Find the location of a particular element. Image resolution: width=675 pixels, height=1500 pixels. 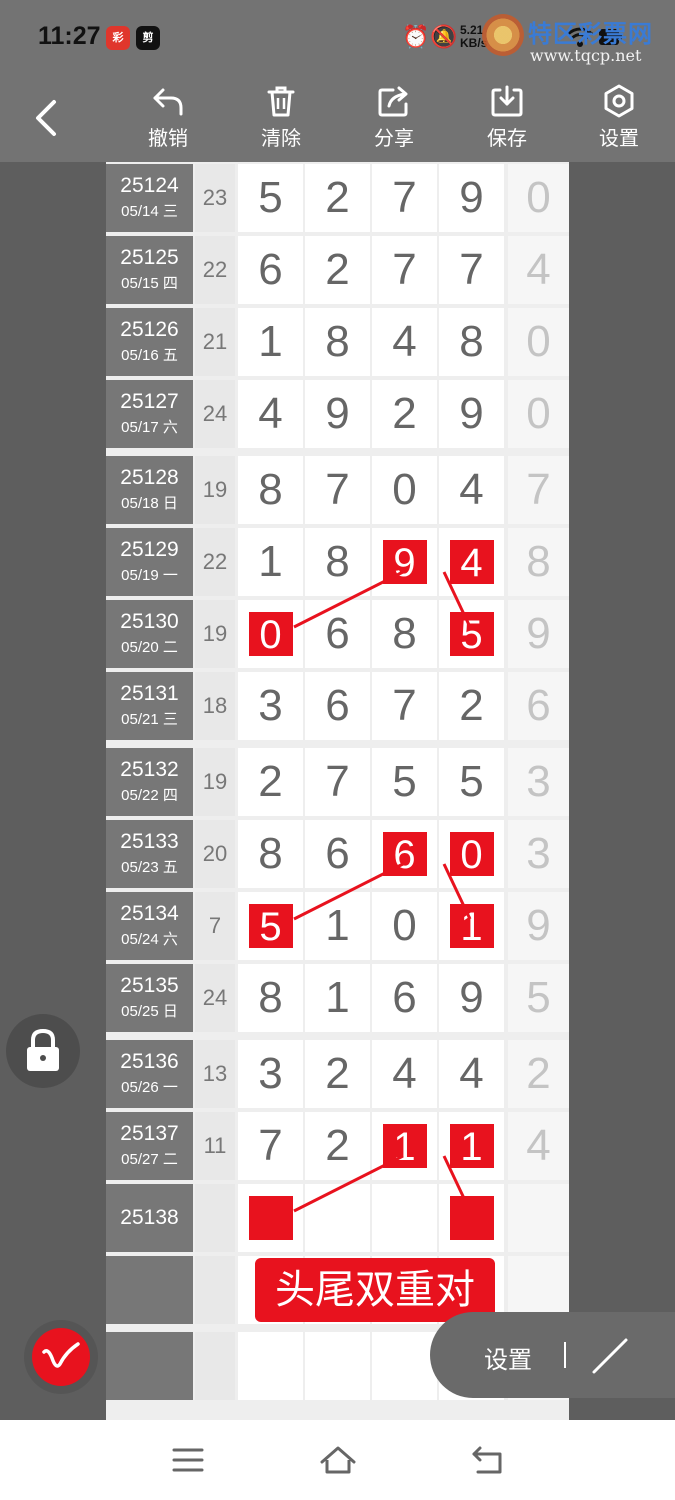

pill-divider is located at coordinates (565, 1355).